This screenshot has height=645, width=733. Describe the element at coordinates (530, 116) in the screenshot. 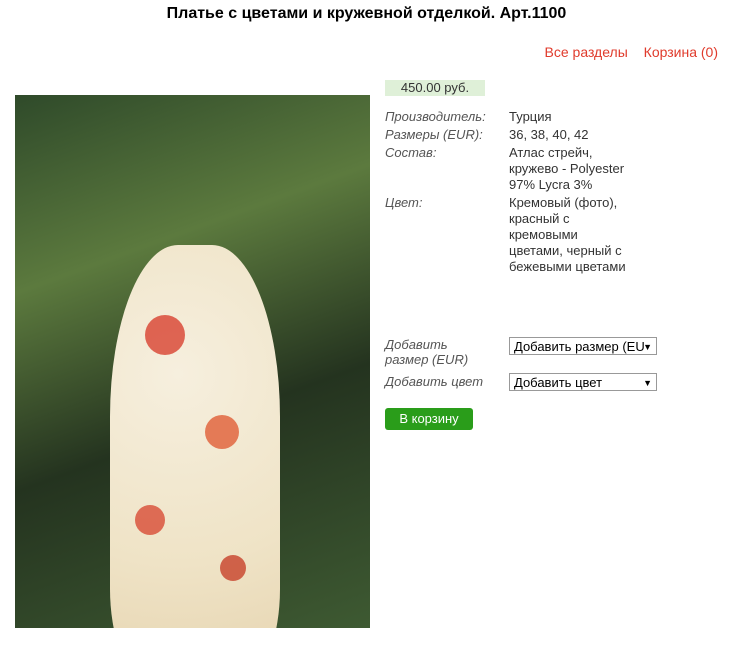

I see `spec-value: Турция` at that location.